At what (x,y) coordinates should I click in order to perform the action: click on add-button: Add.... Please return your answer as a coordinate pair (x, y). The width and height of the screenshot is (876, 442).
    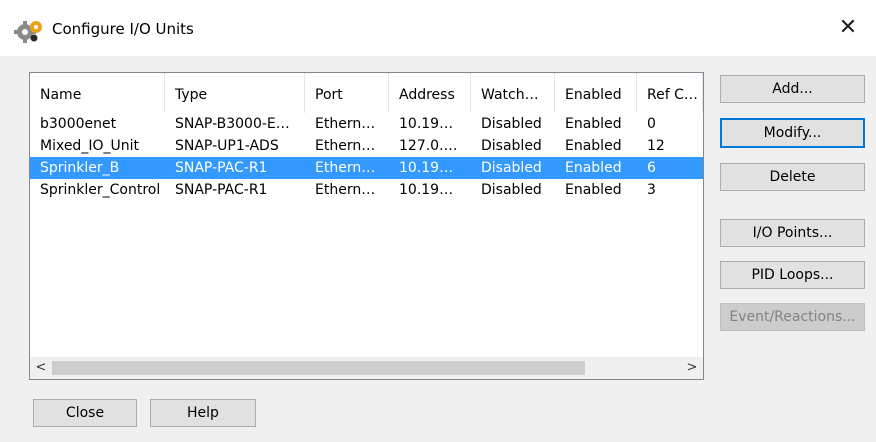
    Looking at the image, I should click on (792, 89).